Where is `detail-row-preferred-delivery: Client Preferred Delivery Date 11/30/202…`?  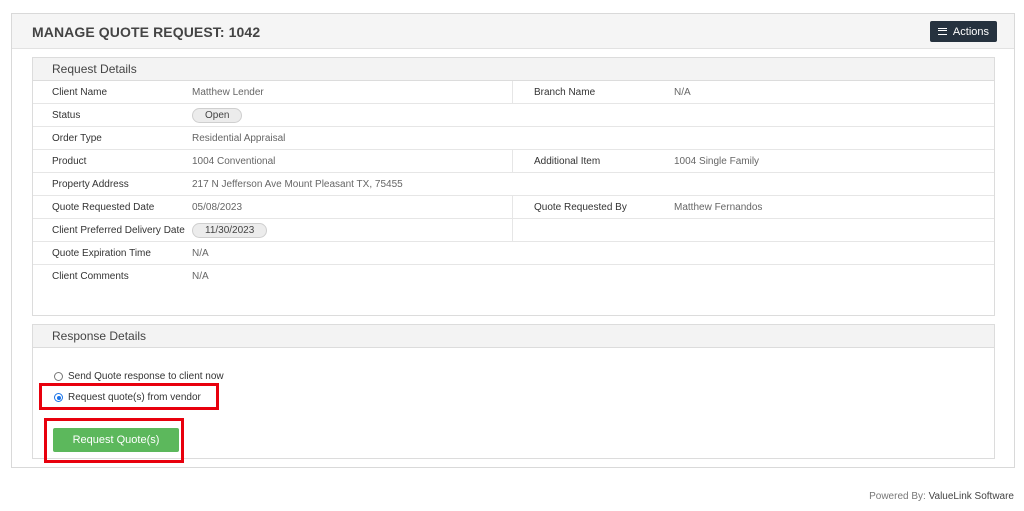
detail-row-preferred-delivery: Client Preferred Delivery Date 11/30/202… is located at coordinates (513, 230).